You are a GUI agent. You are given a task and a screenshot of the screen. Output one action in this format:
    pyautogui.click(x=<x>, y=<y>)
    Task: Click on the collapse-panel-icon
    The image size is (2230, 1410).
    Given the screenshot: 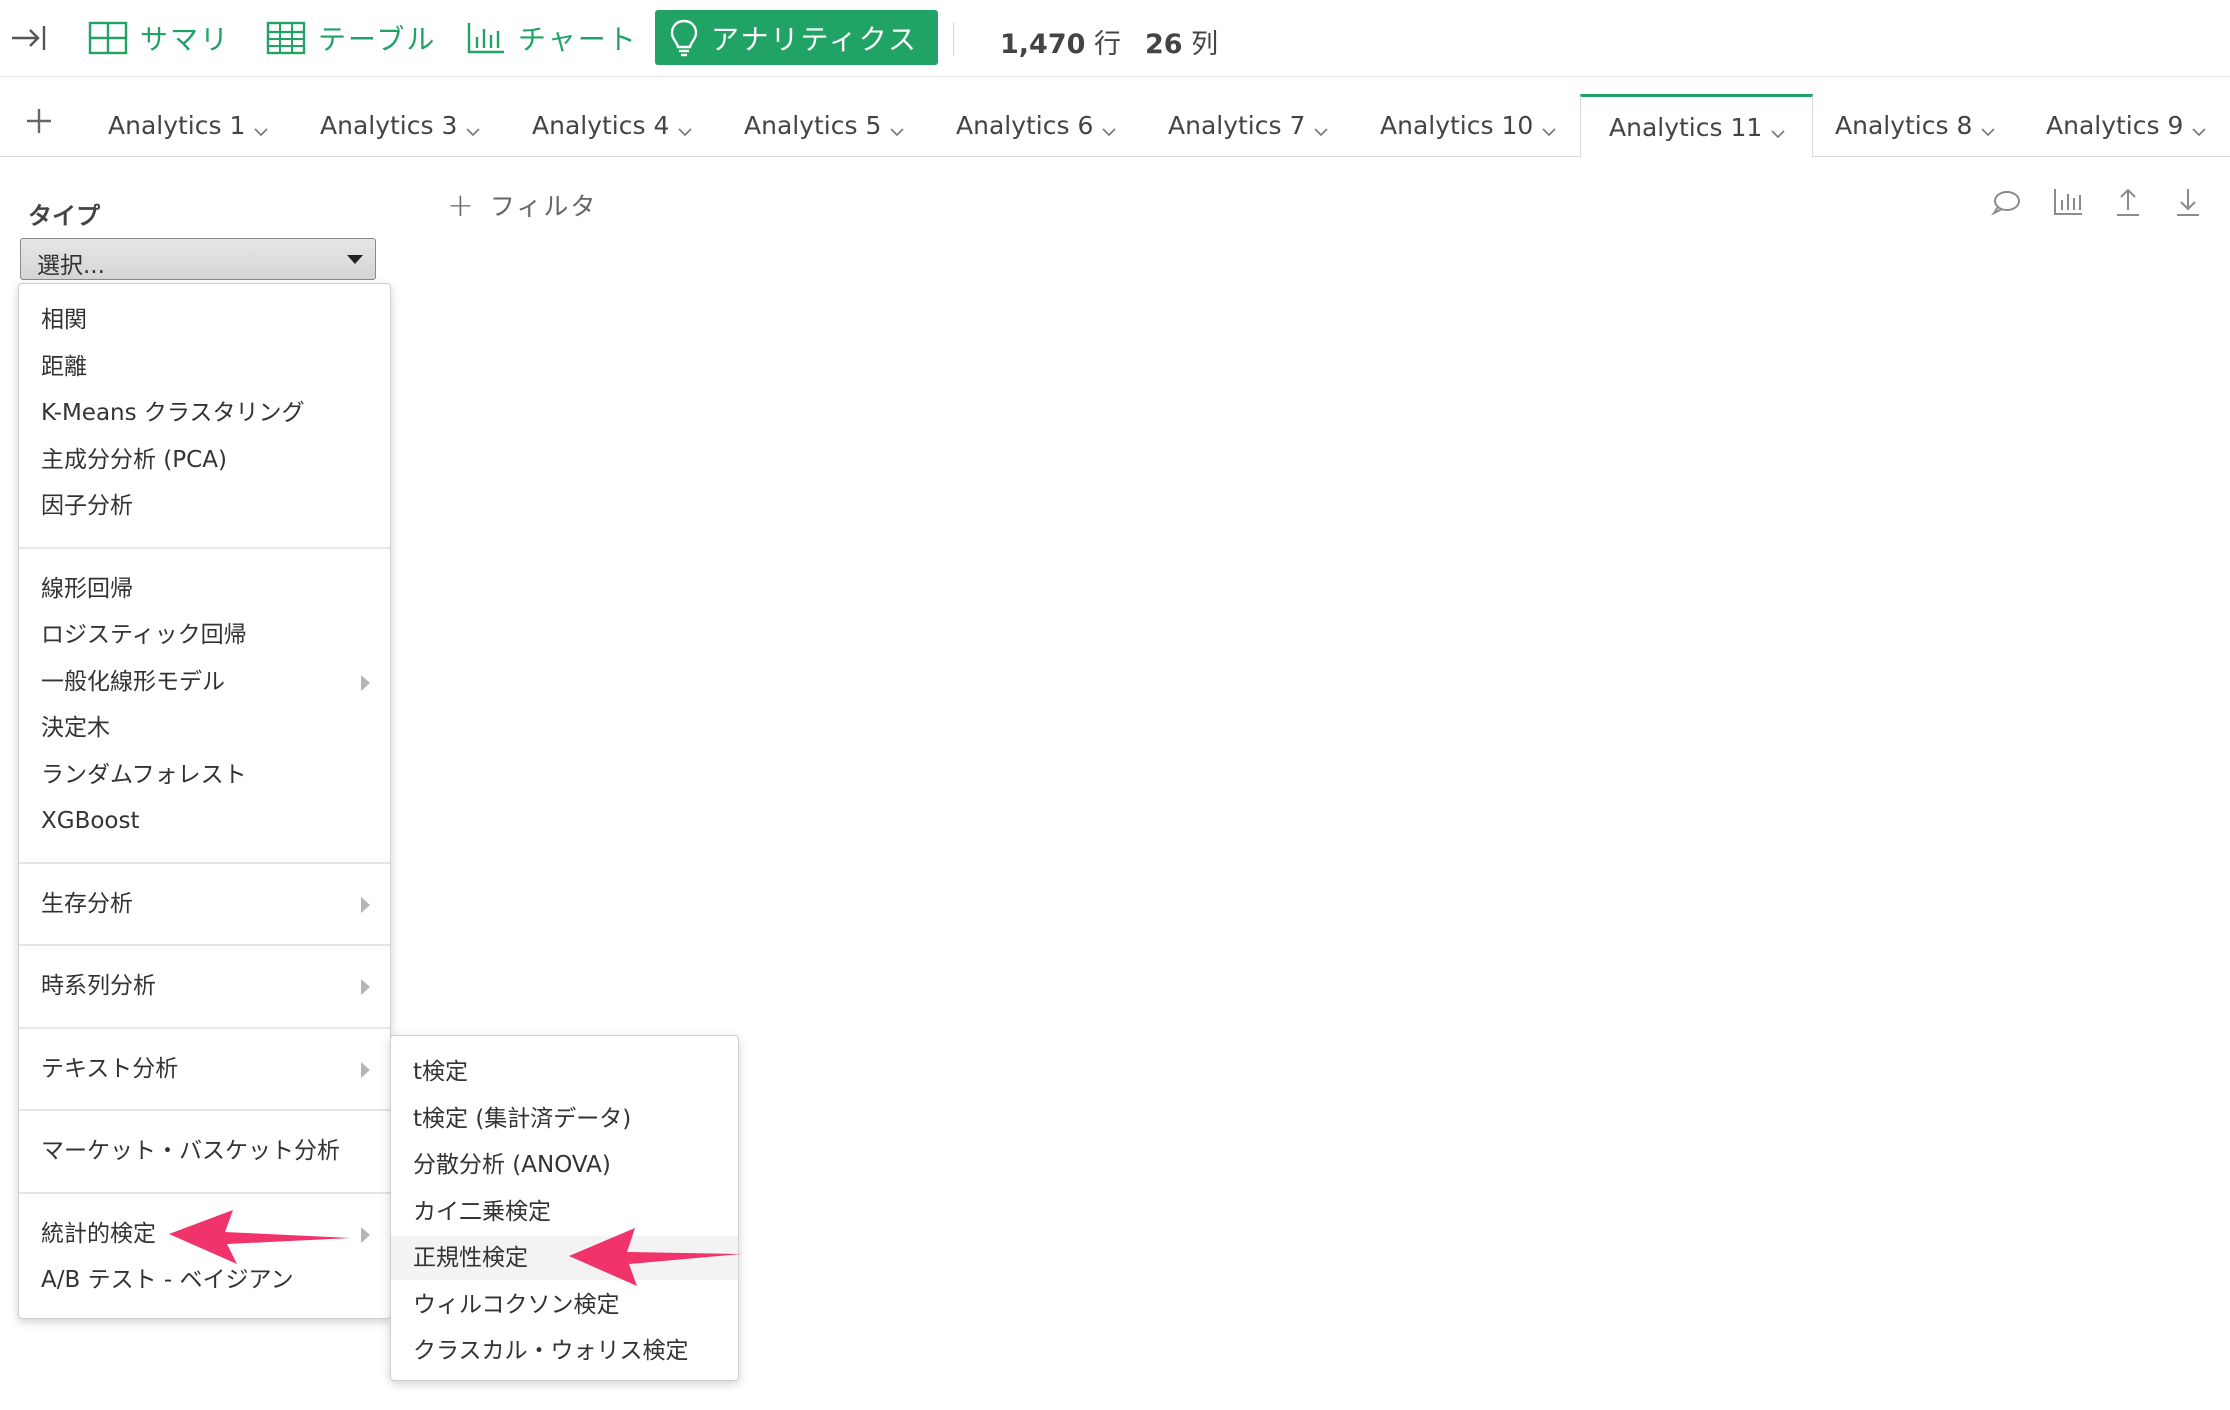 What is the action you would take?
    pyautogui.click(x=28, y=38)
    